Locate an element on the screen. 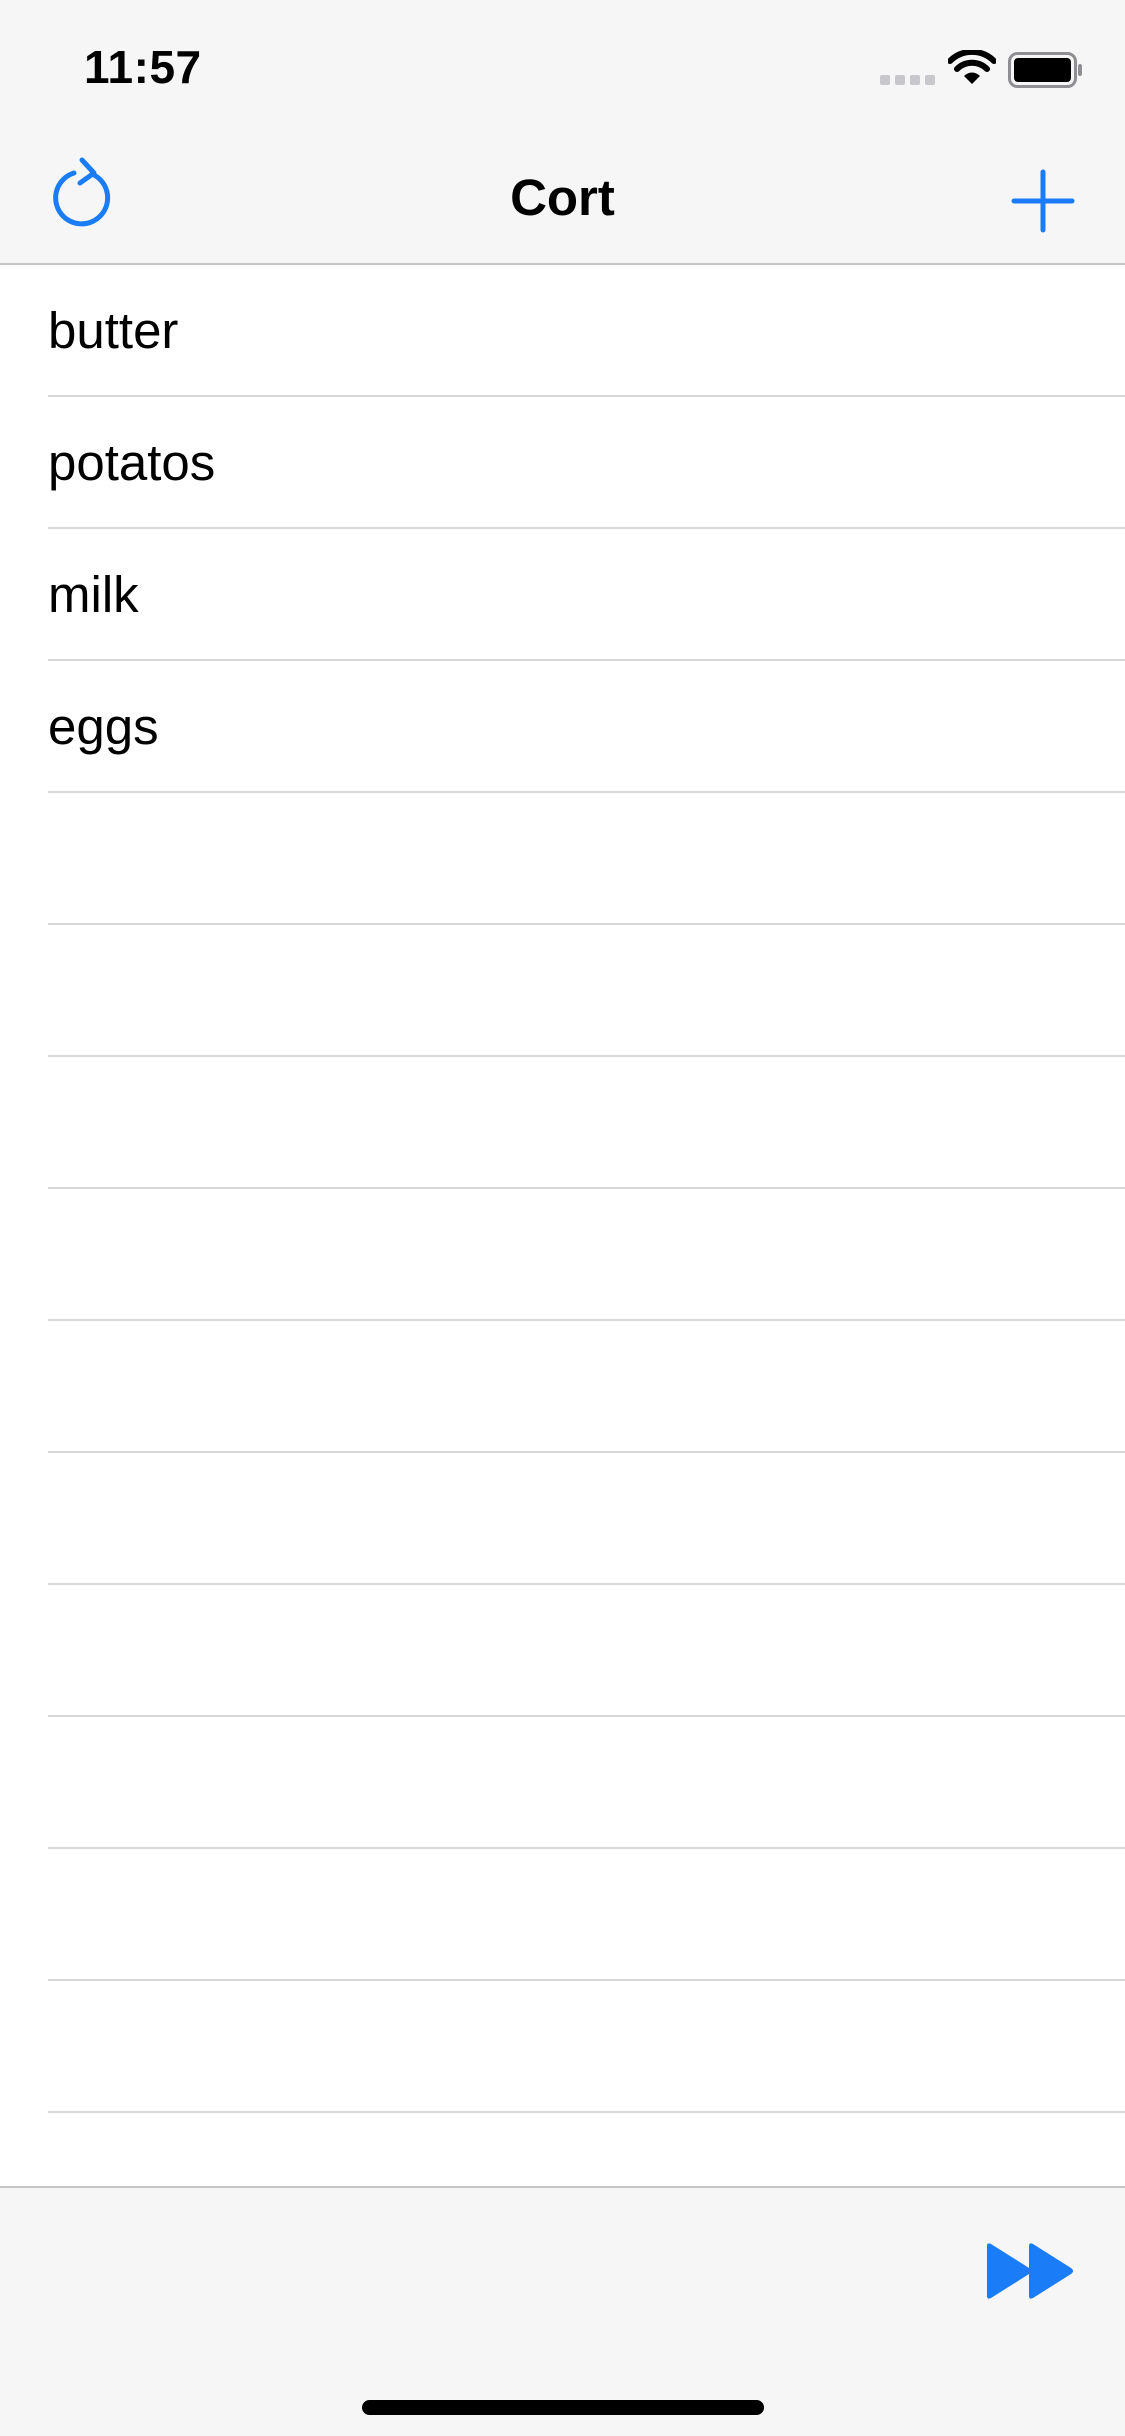 This screenshot has width=1125, height=2436. bottom-toolbar is located at coordinates (562, 2311).